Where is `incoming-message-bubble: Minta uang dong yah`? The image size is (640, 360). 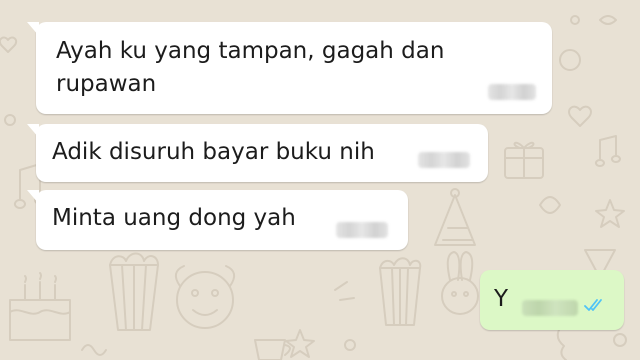
incoming-message-bubble: Minta uang dong yah is located at coordinates (217, 220).